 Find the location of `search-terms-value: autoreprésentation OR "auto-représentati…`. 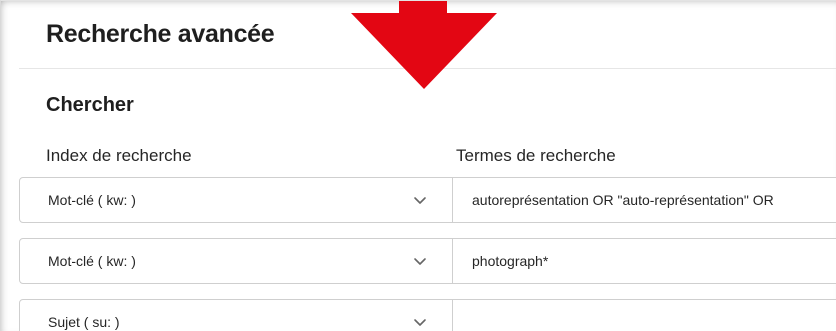

search-terms-value: autoreprésentation OR "auto-représentati… is located at coordinates (623, 200).